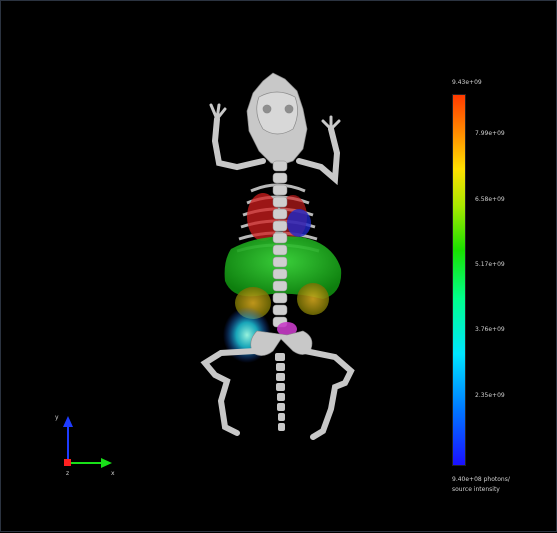  What do you see at coordinates (277, 119) in the screenshot?
I see `skull` at bounding box center [277, 119].